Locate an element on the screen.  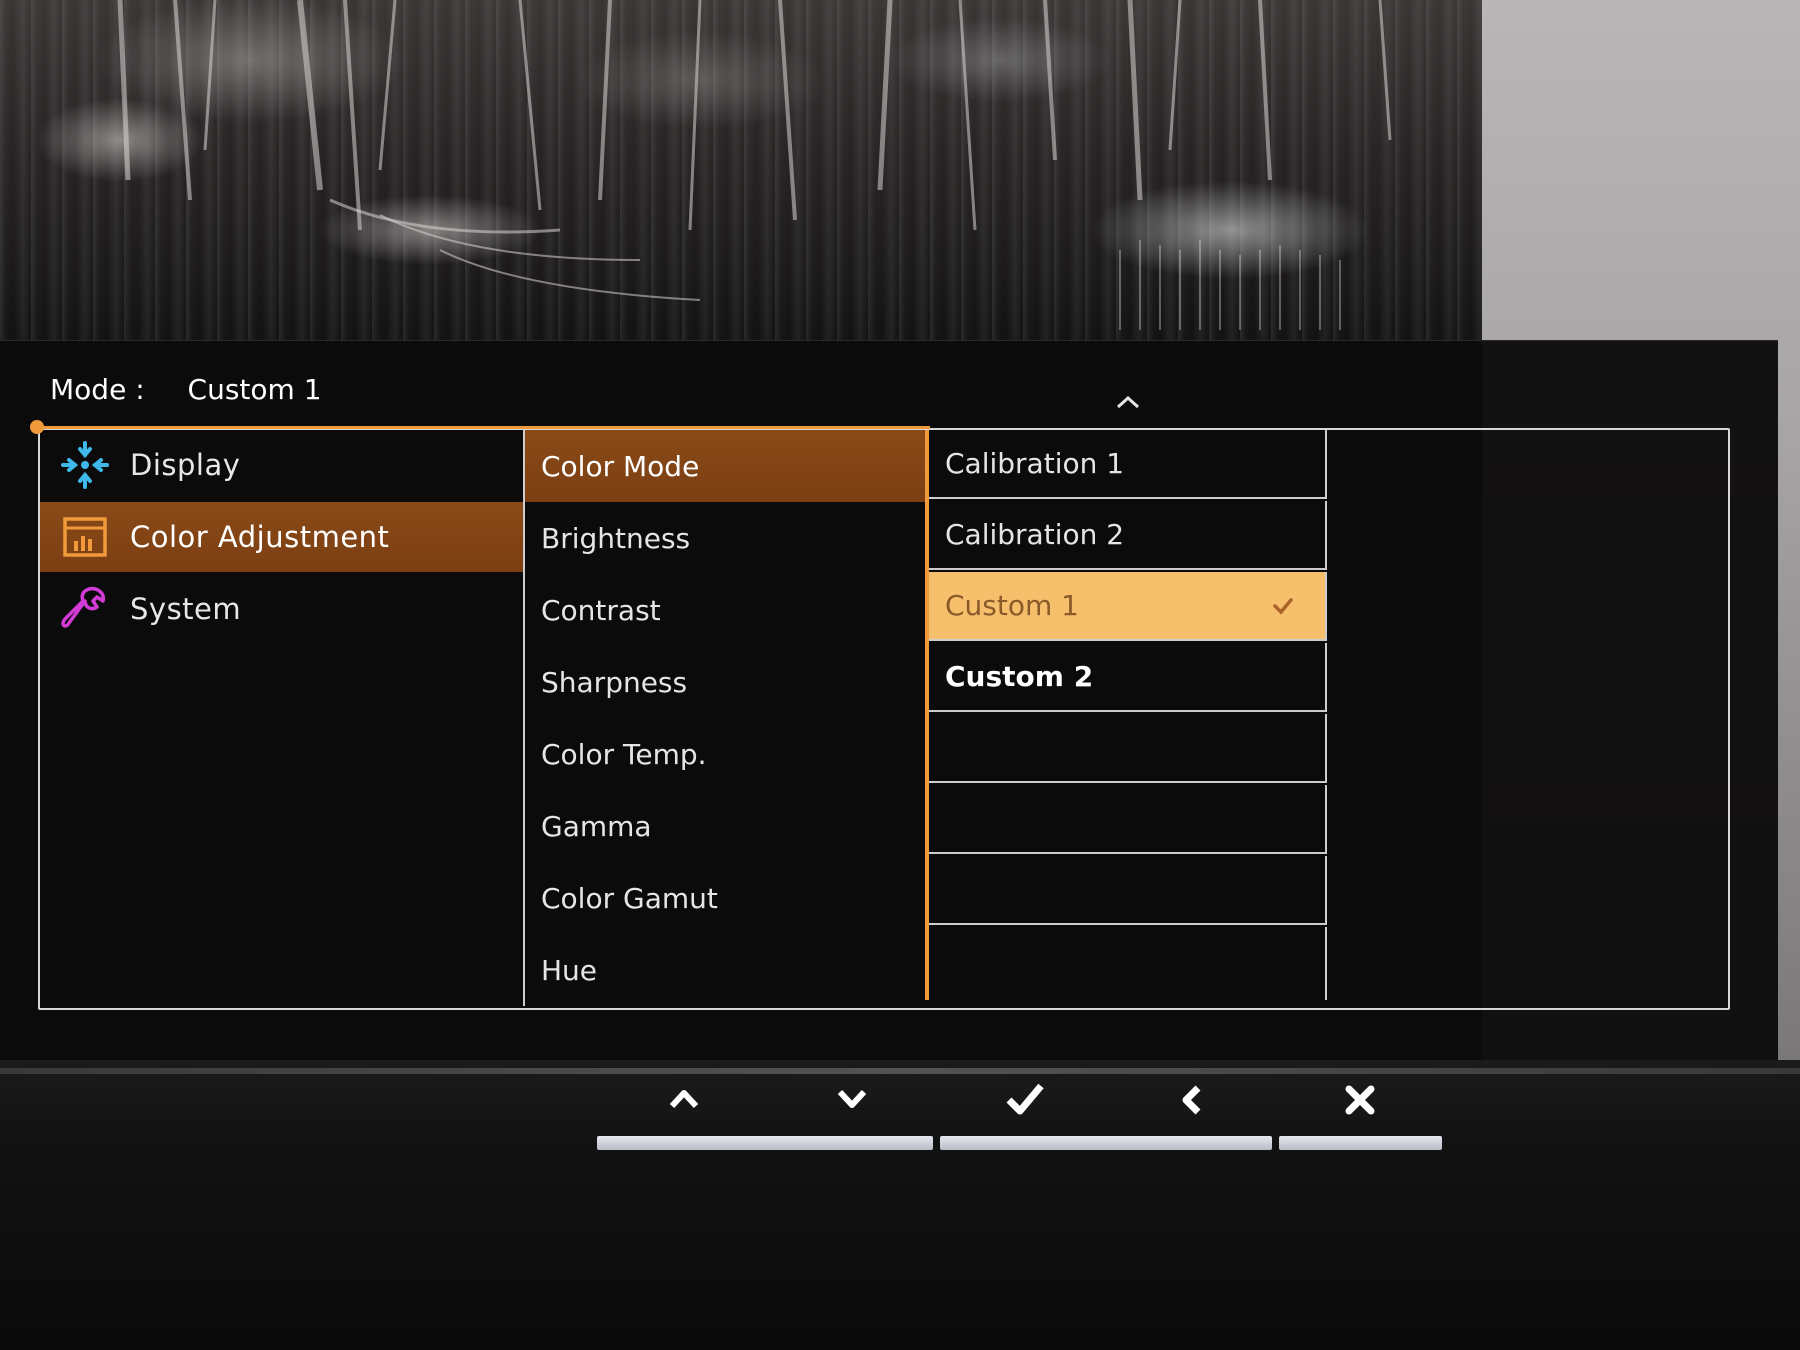
sub-menu-item-label: Contrast is located at coordinates (601, 610).